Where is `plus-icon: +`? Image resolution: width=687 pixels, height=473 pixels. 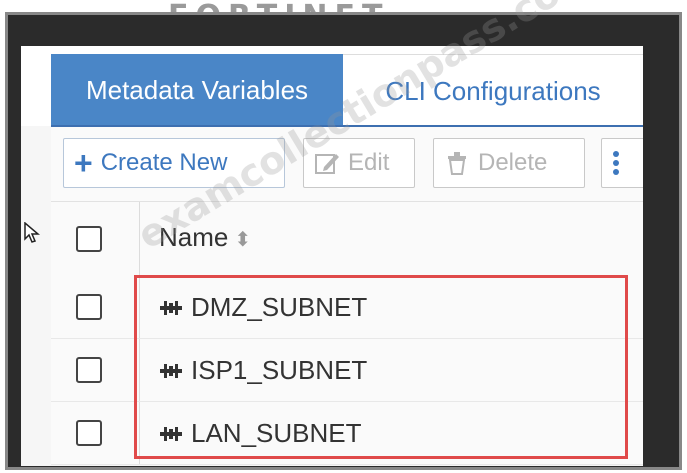
plus-icon: + is located at coordinates (83, 163).